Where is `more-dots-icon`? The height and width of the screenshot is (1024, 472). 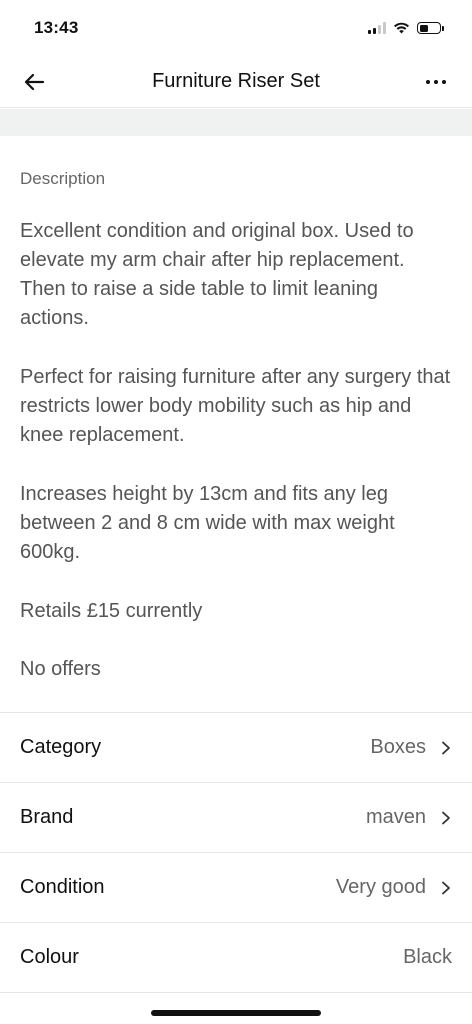
more-dots-icon is located at coordinates (428, 82).